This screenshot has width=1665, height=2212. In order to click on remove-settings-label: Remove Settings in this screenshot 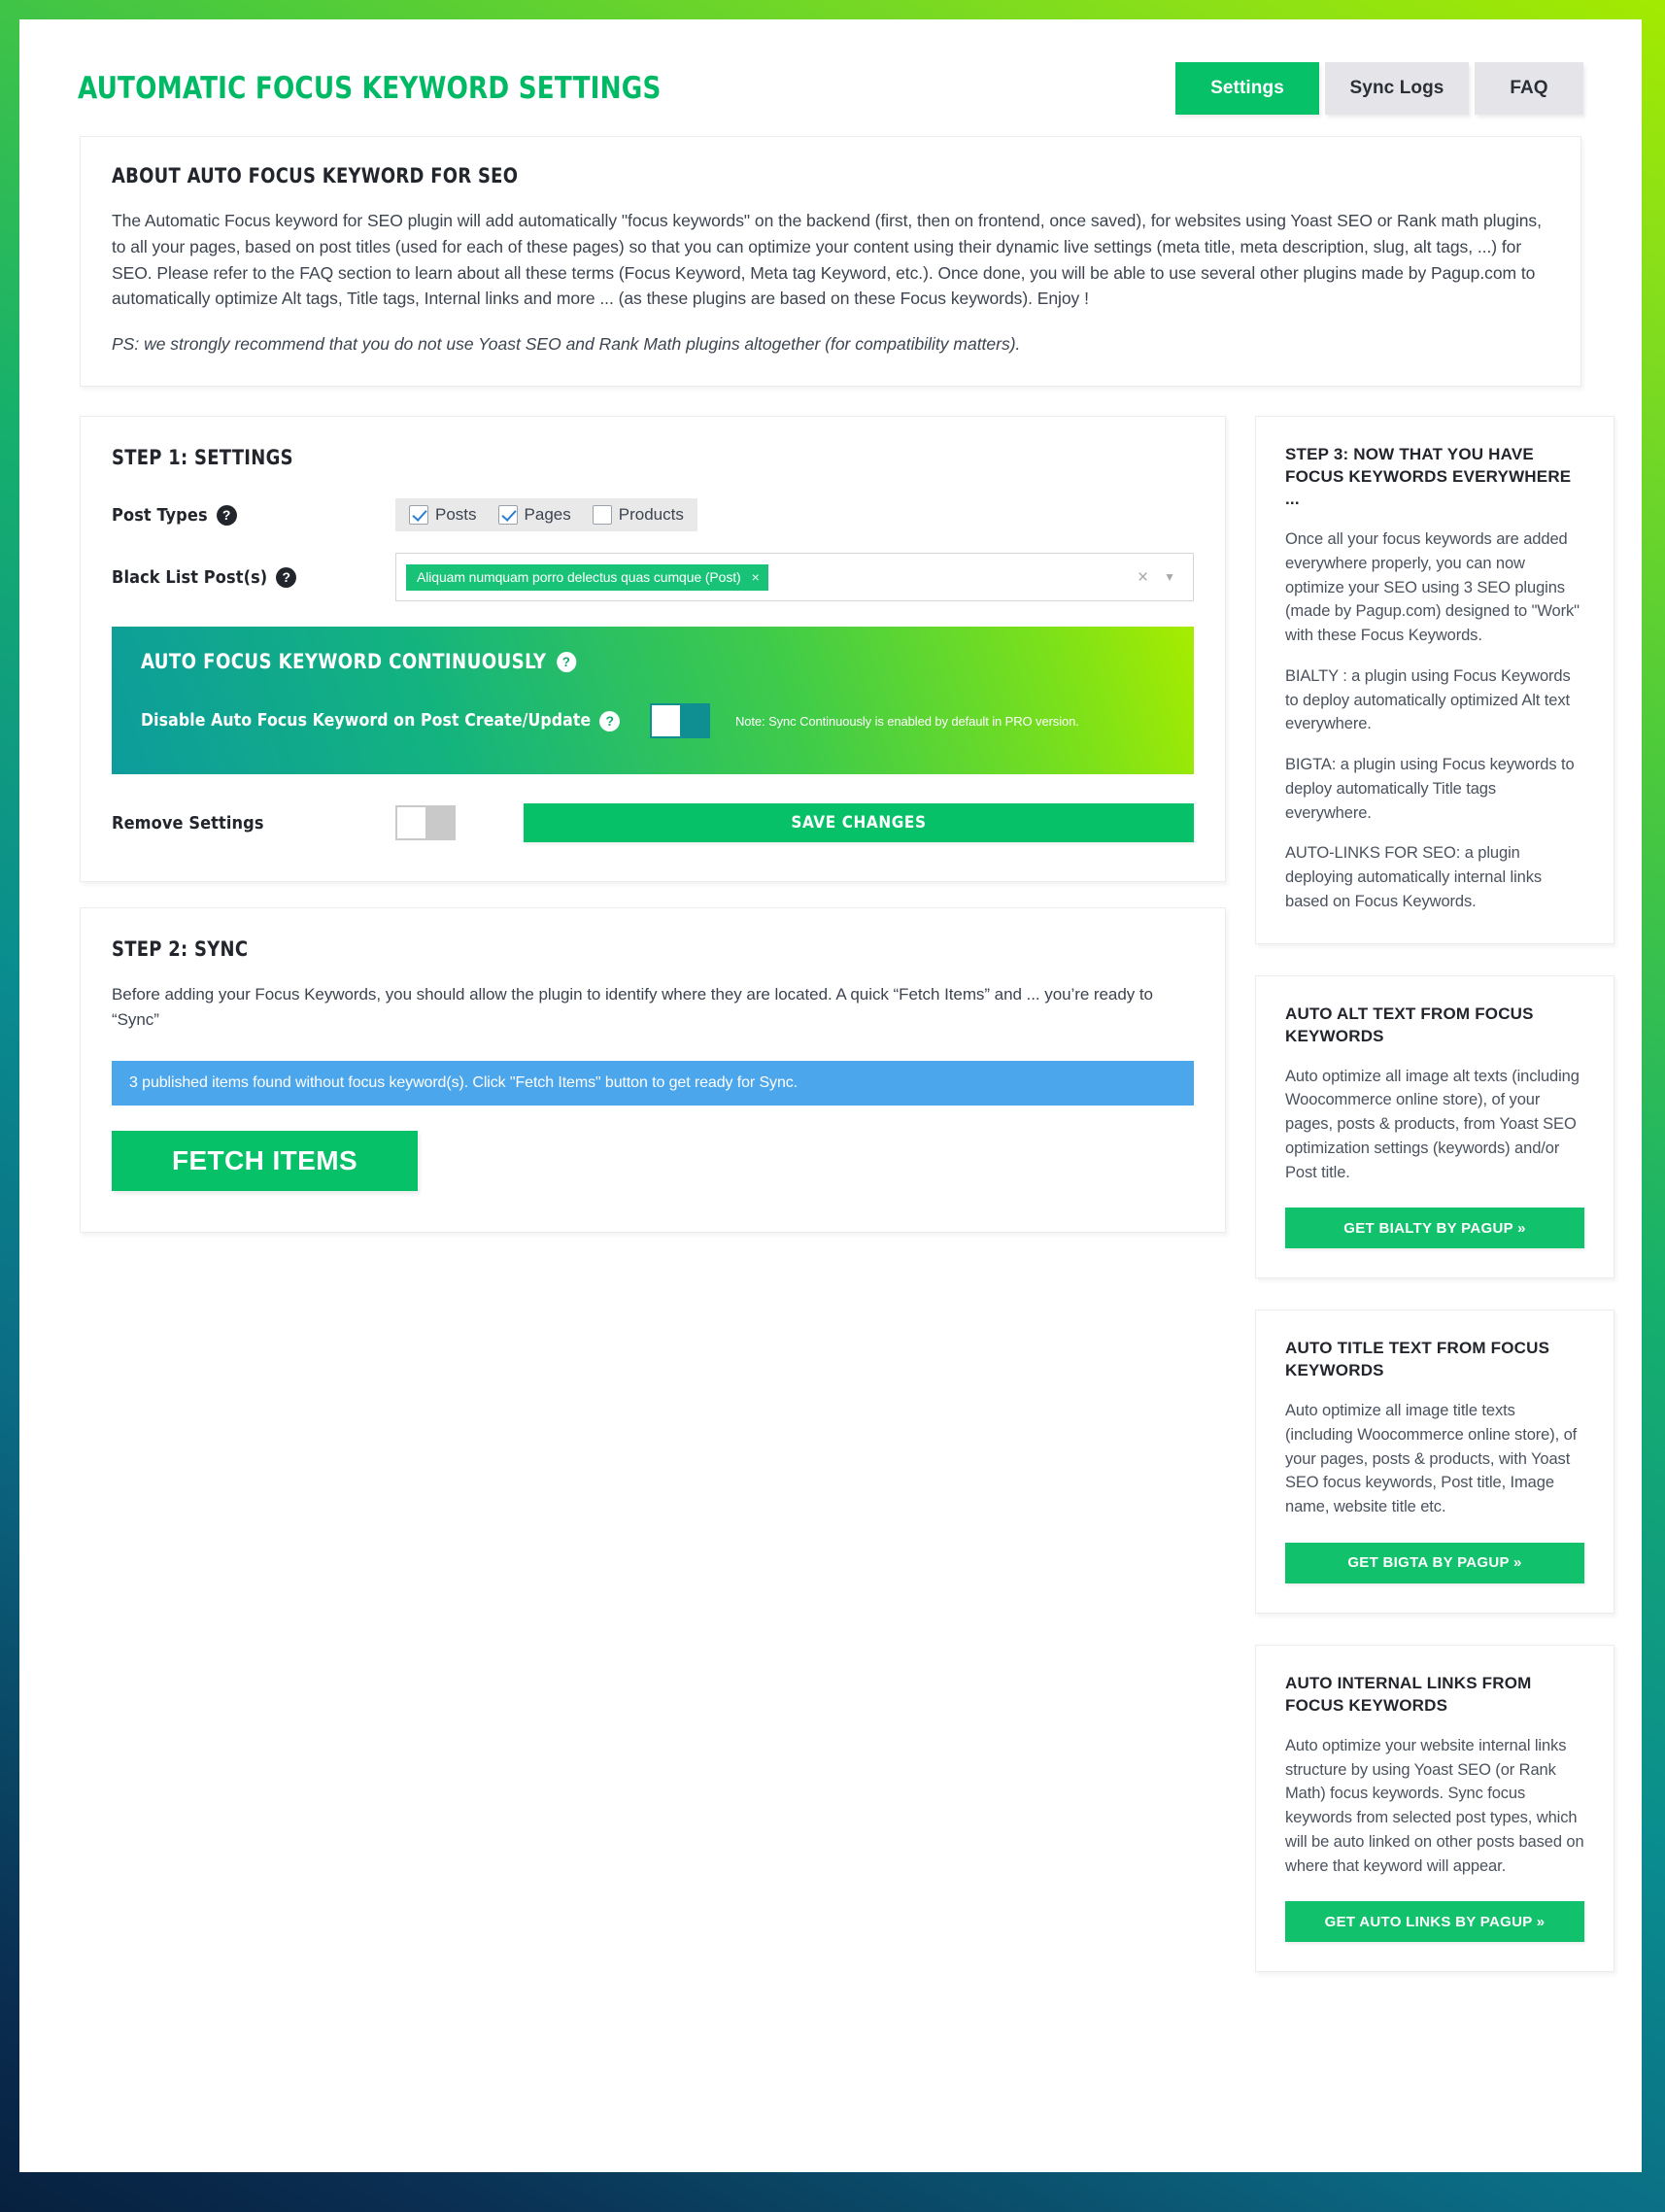, I will do `click(188, 823)`.